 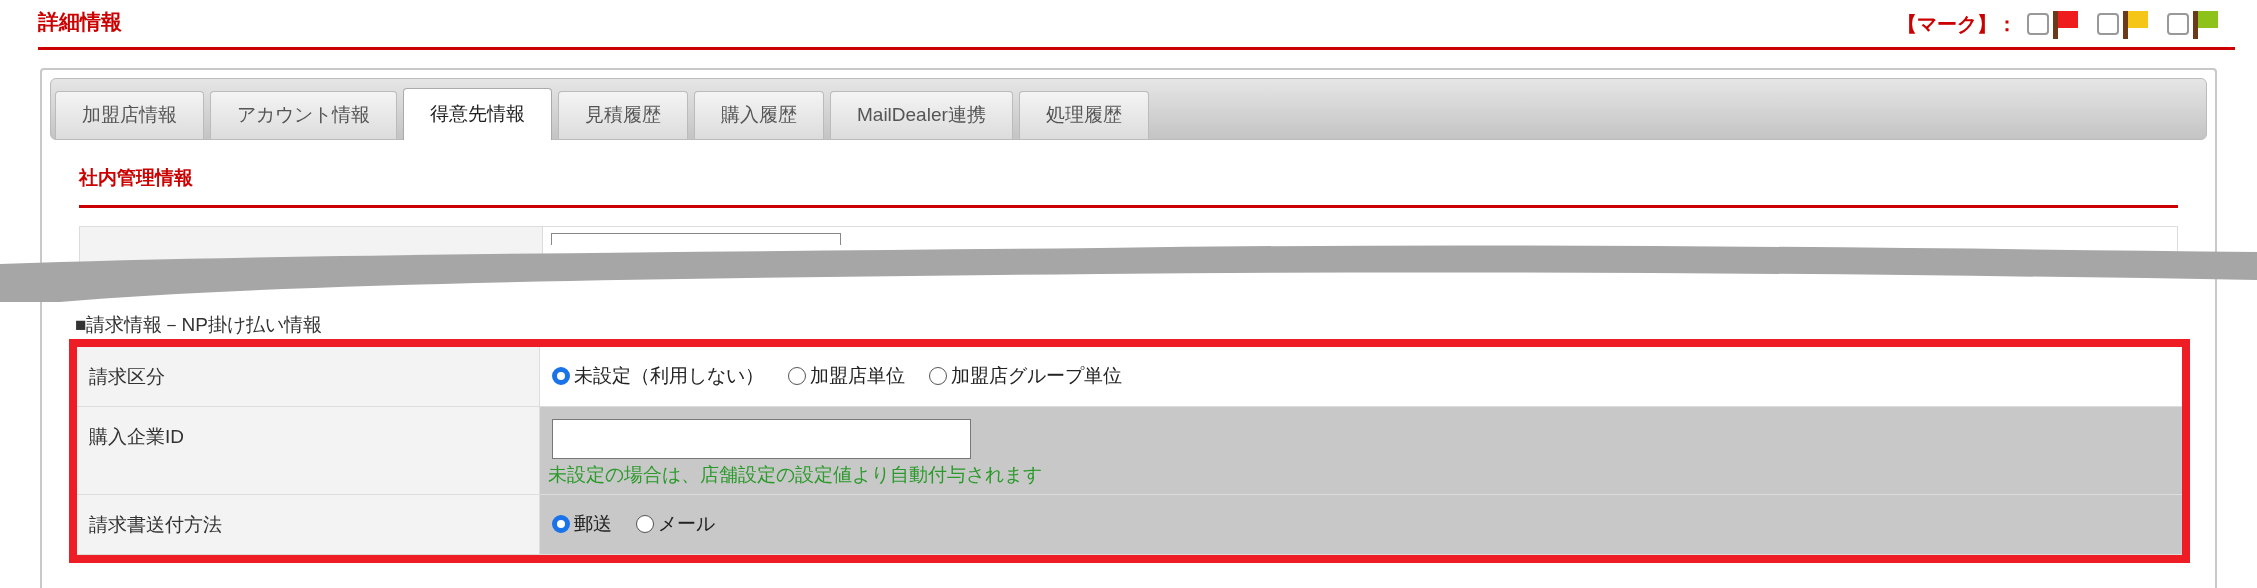 What do you see at coordinates (308, 376) in the screenshot?
I see `row-label: 請求区分` at bounding box center [308, 376].